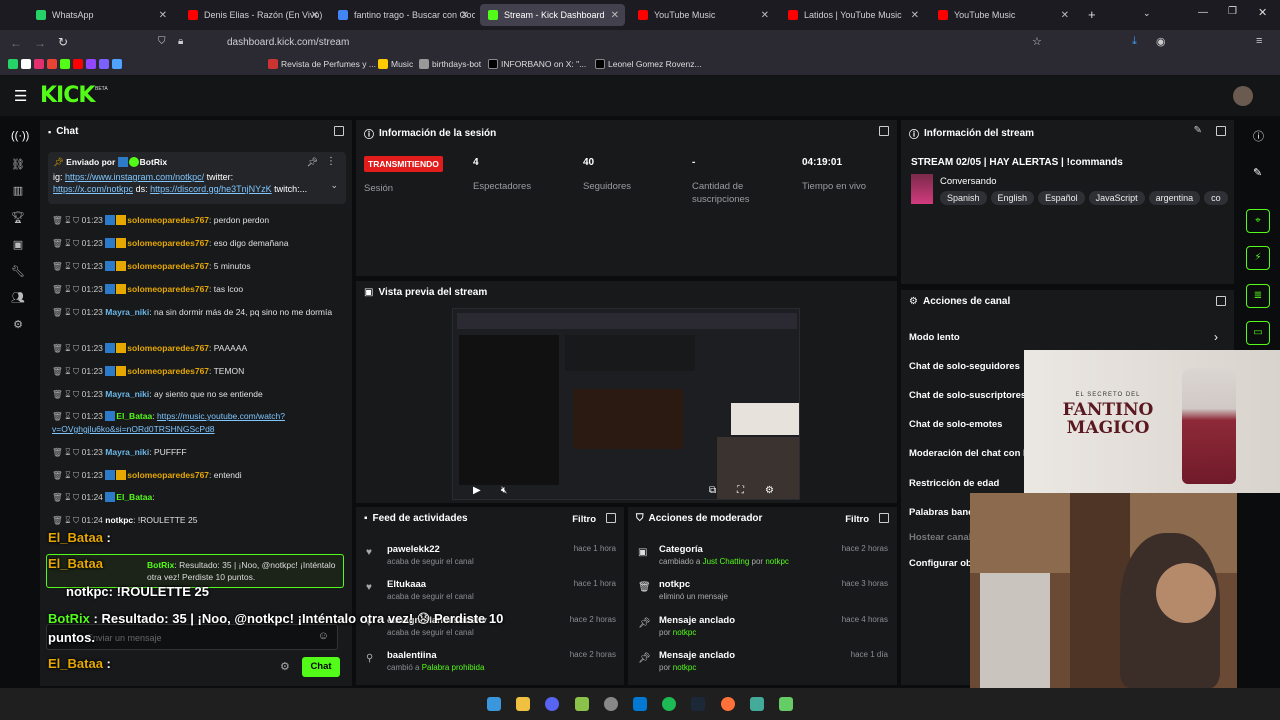 The image size is (1280, 720). What do you see at coordinates (1116, 198) in the screenshot?
I see `tag-chip: JavaScript` at bounding box center [1116, 198].